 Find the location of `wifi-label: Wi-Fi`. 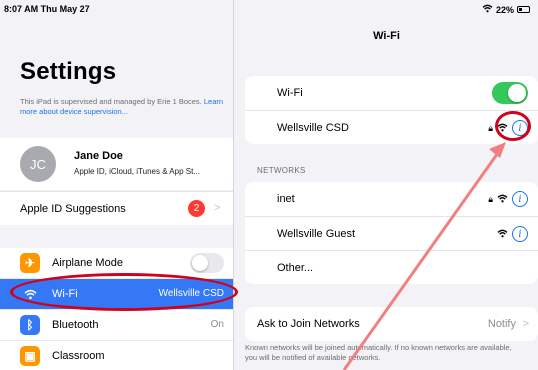

wifi-label: Wi-Fi is located at coordinates (290, 93).